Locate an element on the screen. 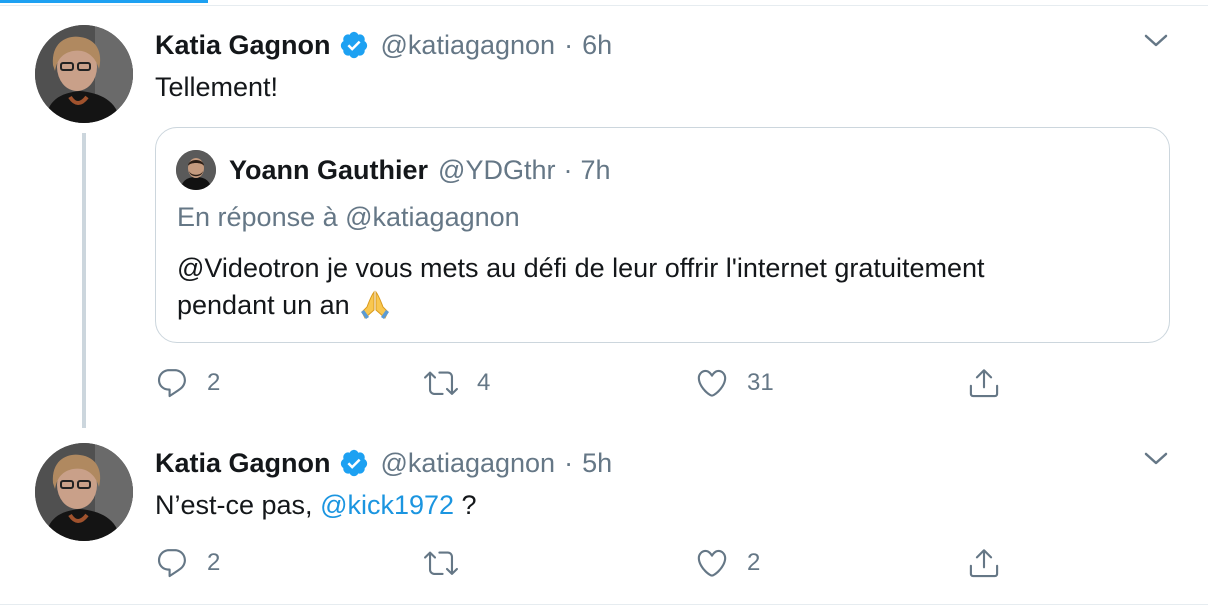 The image size is (1208, 612). tweet-text-before: N’est-ce pas, is located at coordinates (238, 505).